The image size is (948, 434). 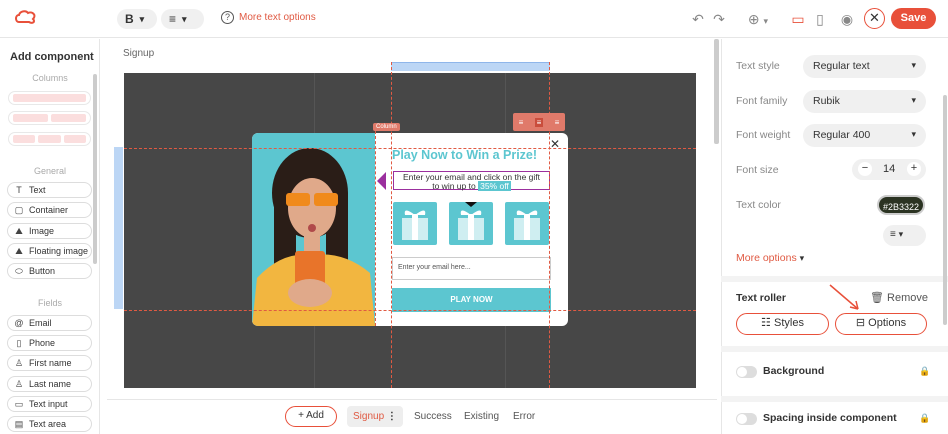 What do you see at coordinates (758, 66) in the screenshot?
I see `text-style-label: Text style` at bounding box center [758, 66].